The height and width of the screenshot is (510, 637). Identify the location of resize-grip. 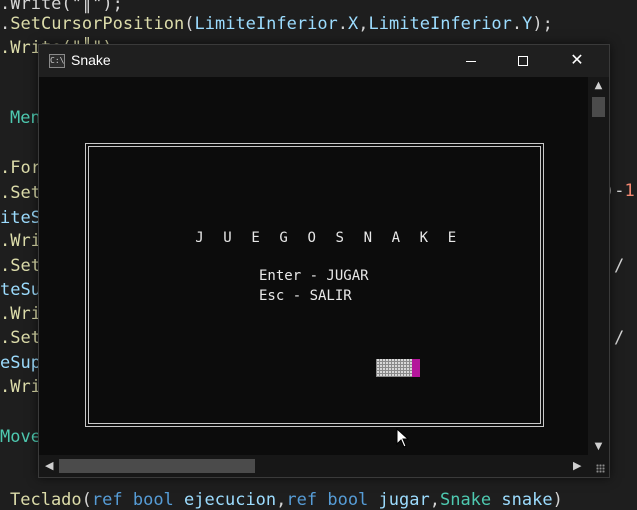
(598, 466).